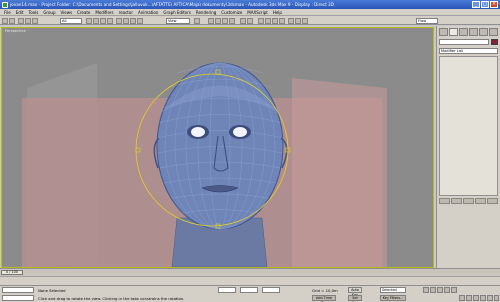 The image size is (500, 302). I want to click on show-end-result-icon, so click(456, 201).